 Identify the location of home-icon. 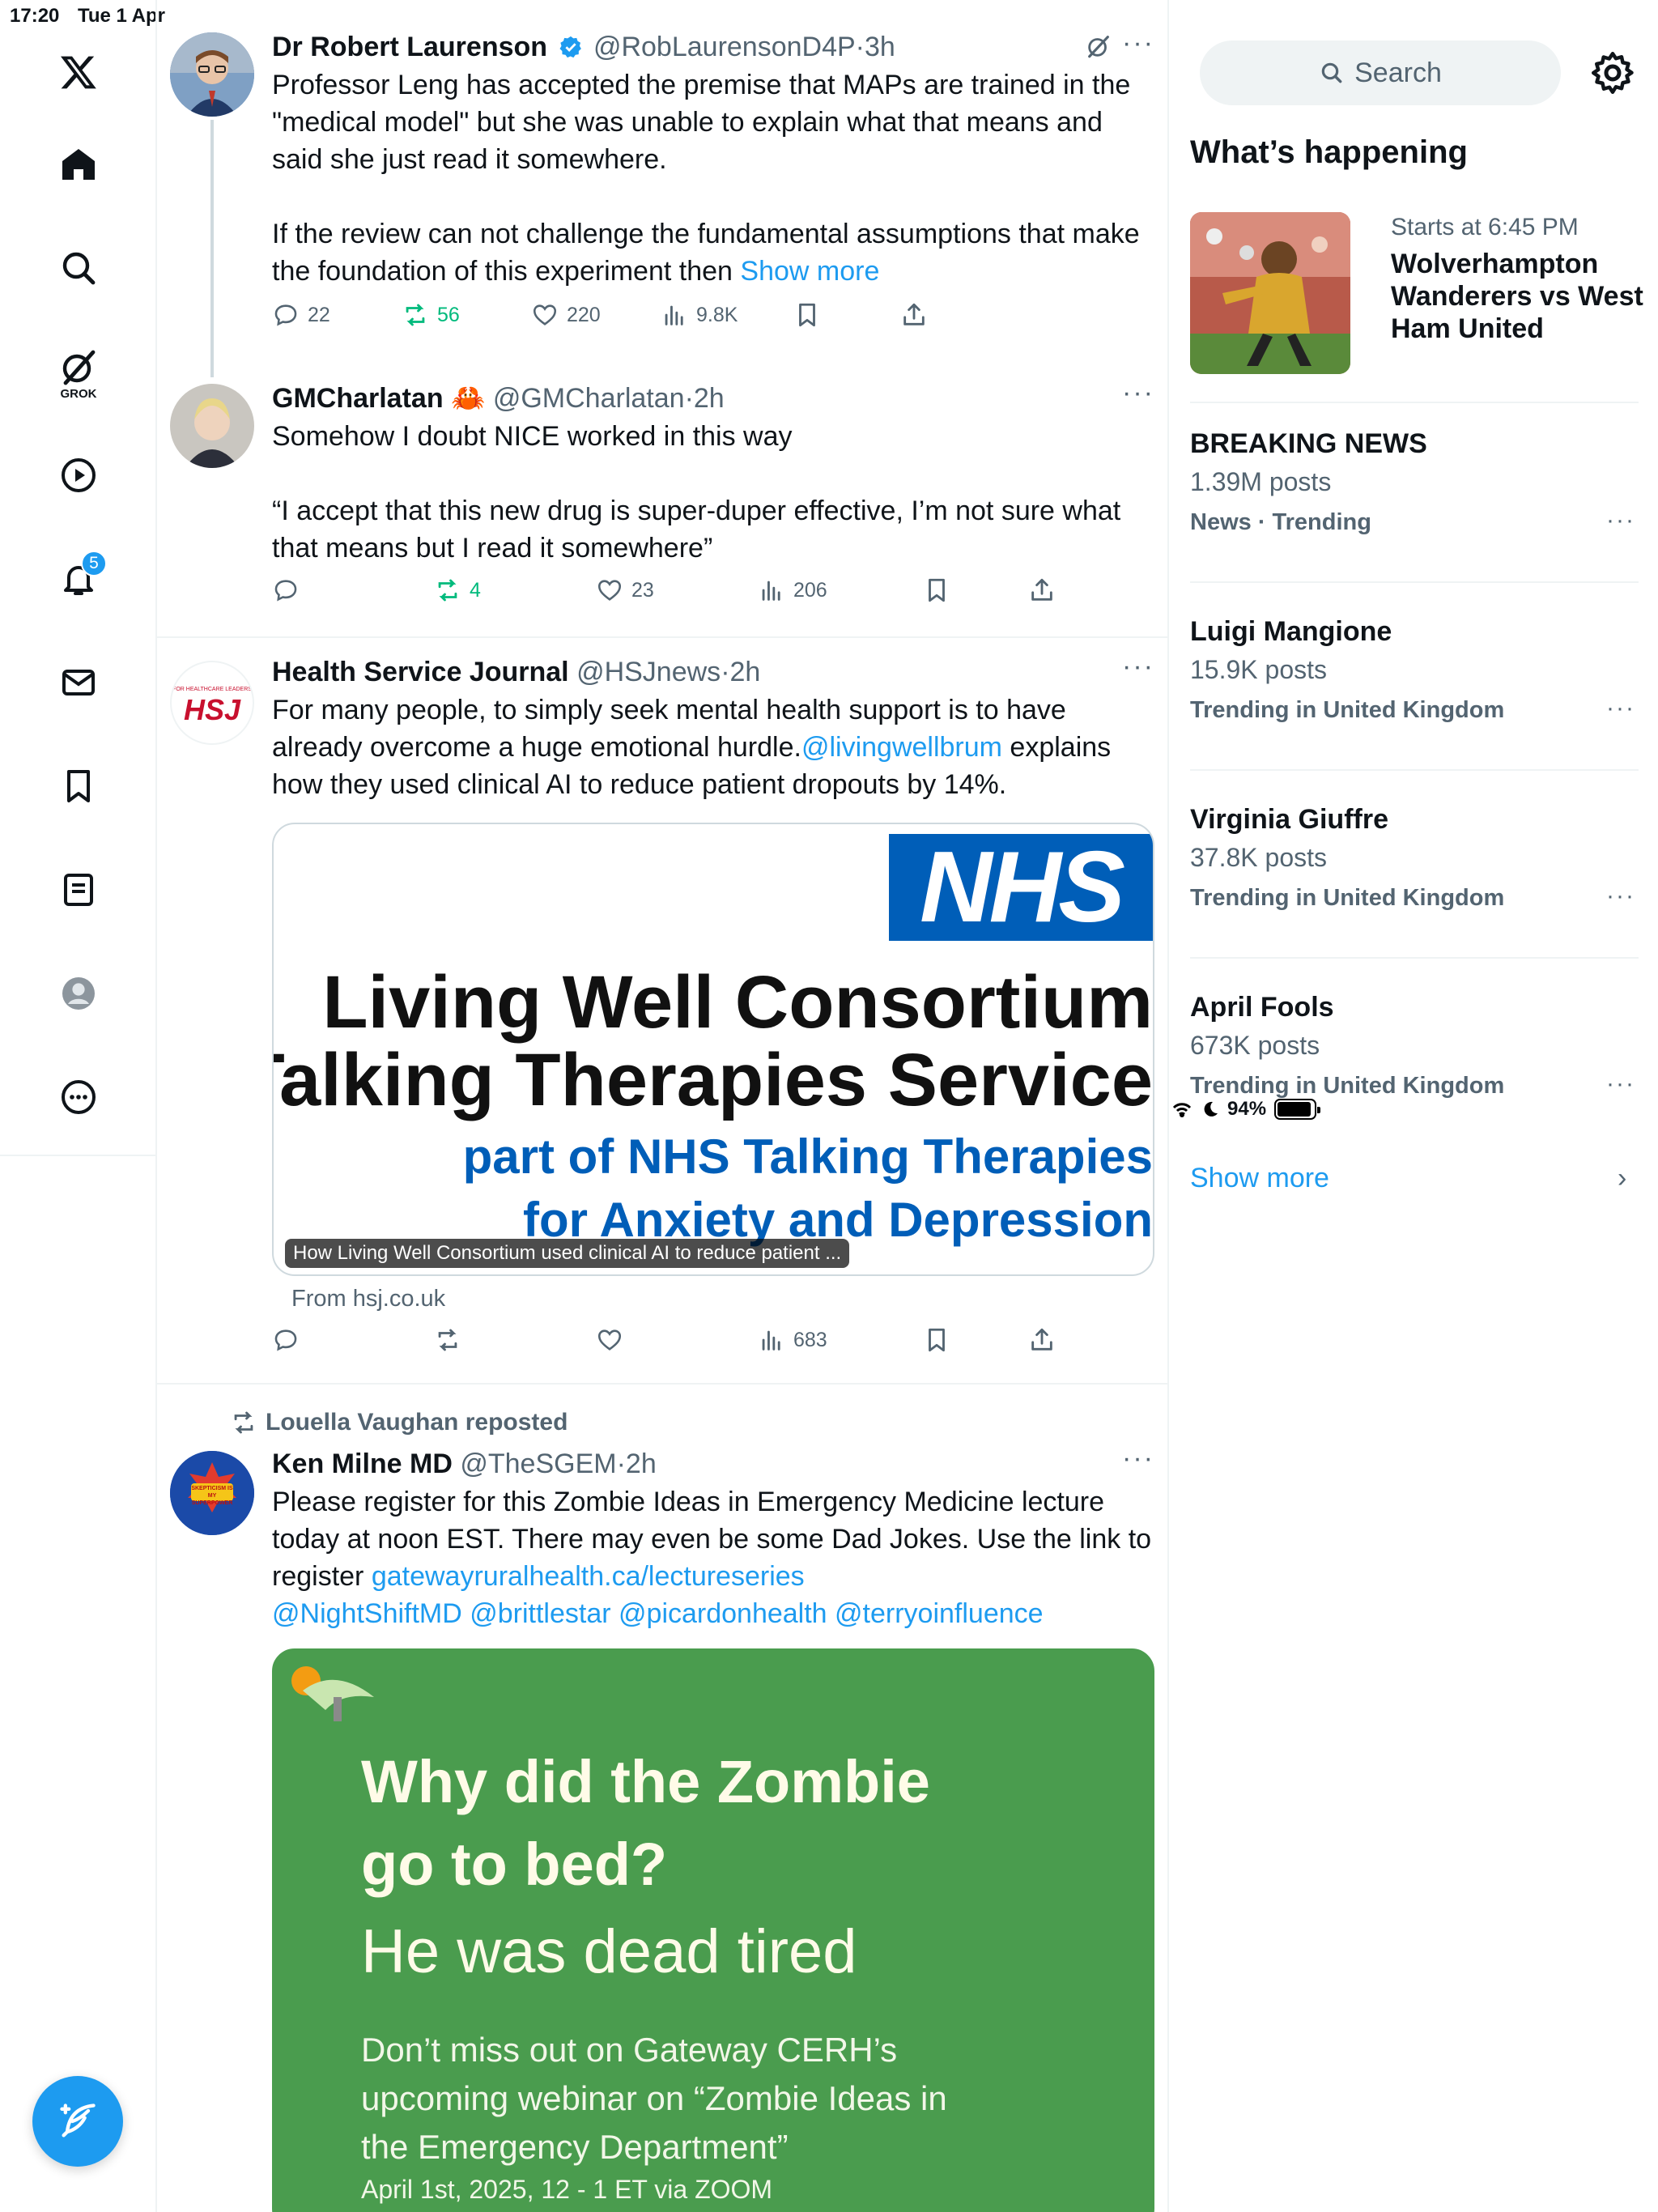
(78, 164).